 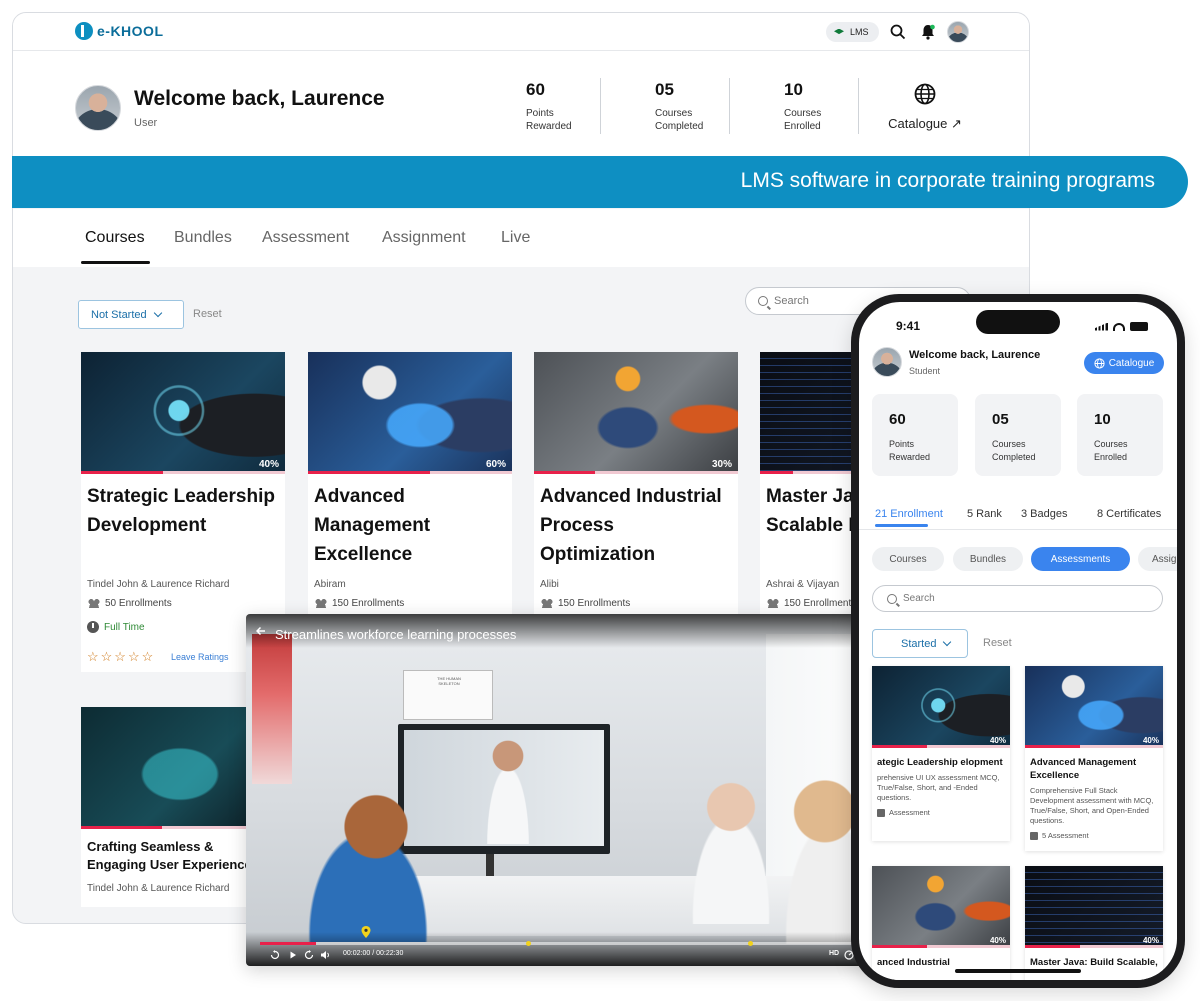 I want to click on stat-completed: 05 Courses Completed, so click(x=1018, y=435).